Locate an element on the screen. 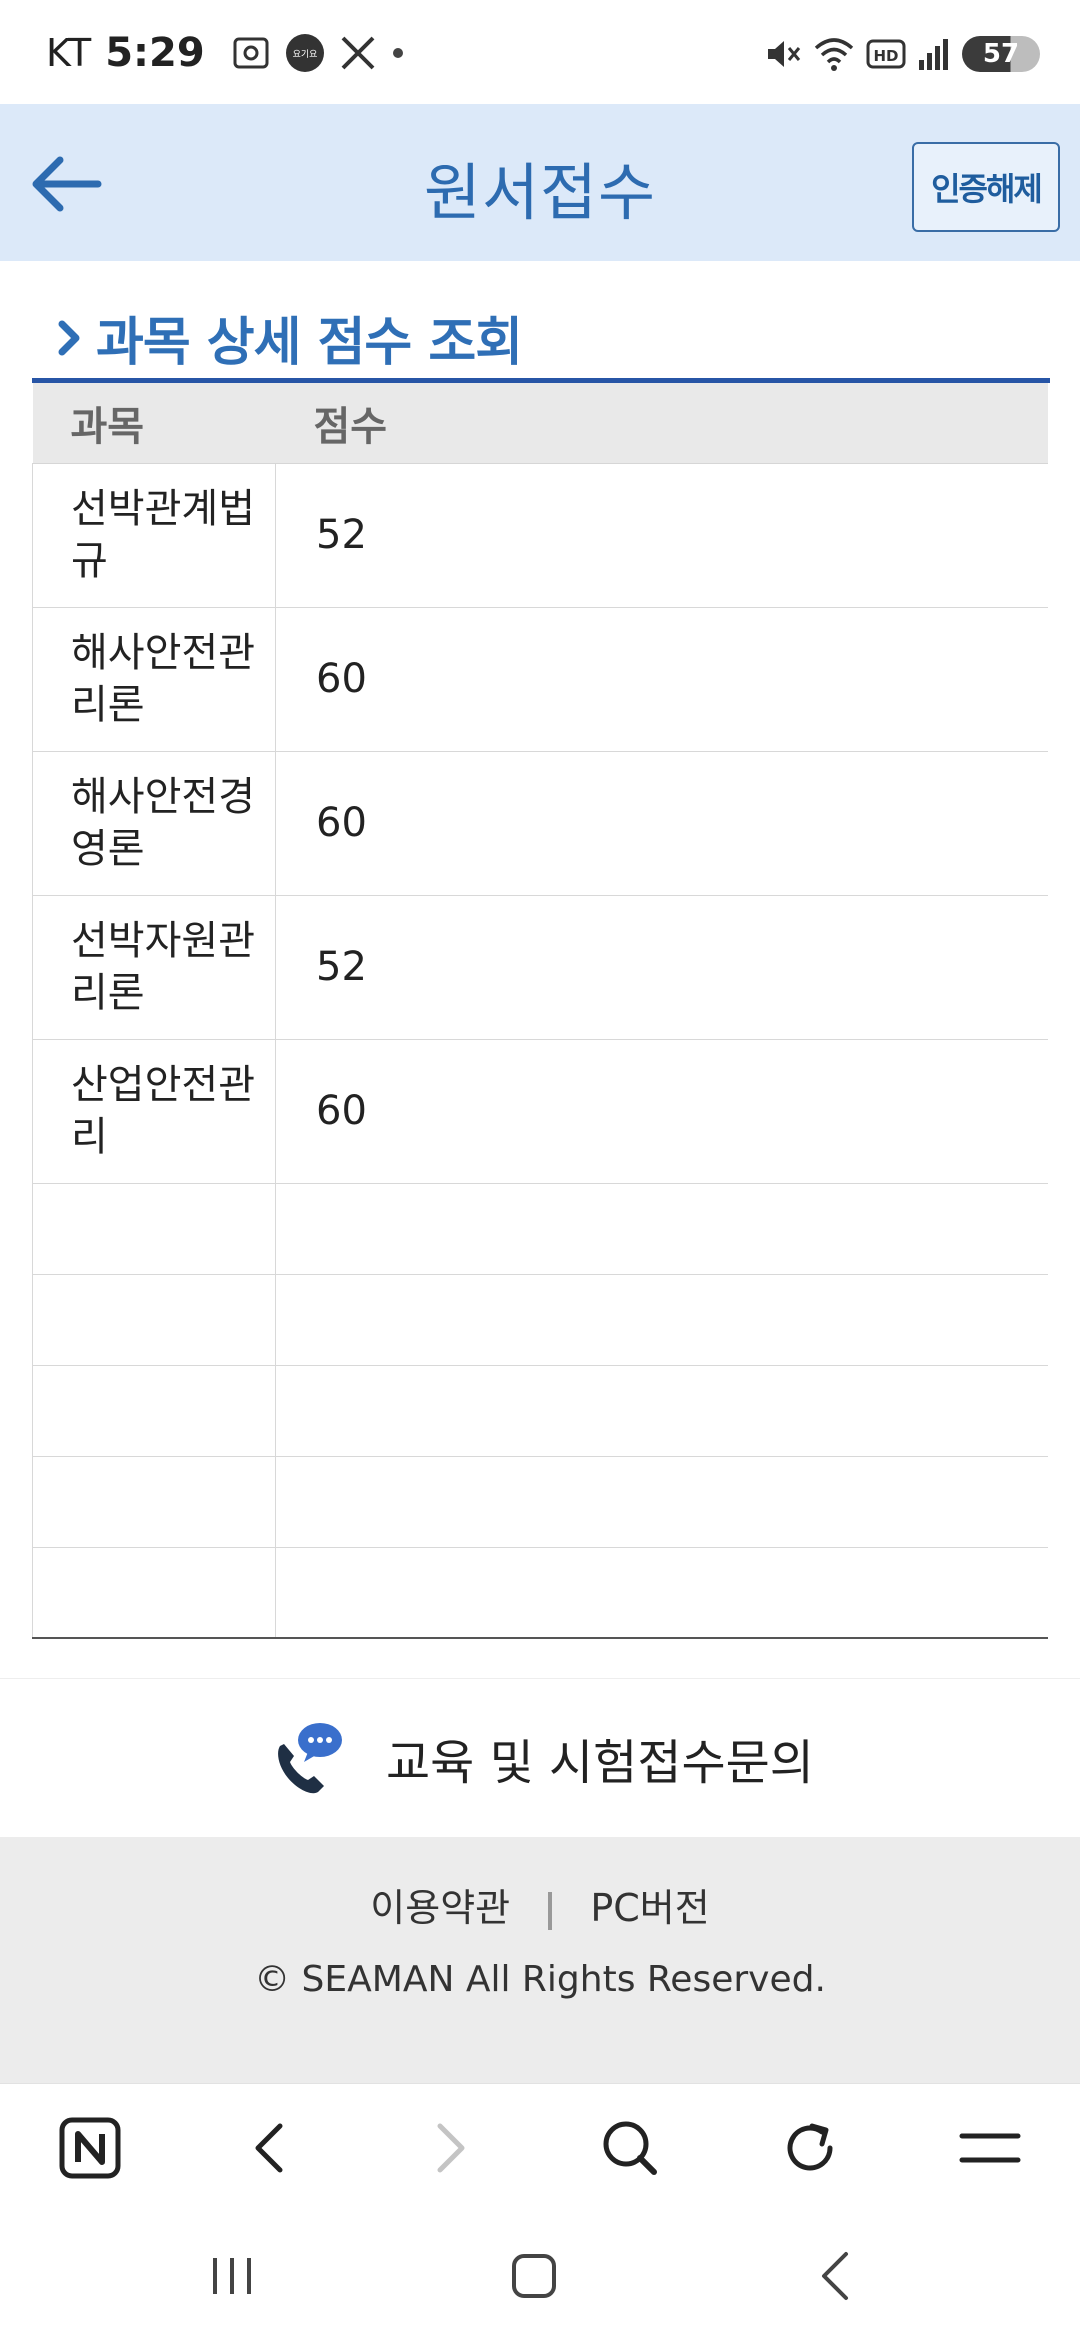 The image size is (1080, 2340). yogiyo-app-icon: 요기요 is located at coordinates (305, 53).